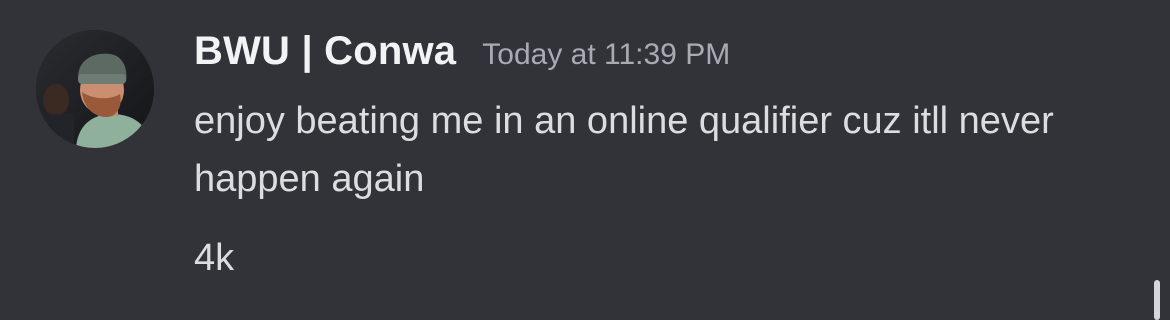  What do you see at coordinates (214, 258) in the screenshot?
I see `message-followup: 4k` at bounding box center [214, 258].